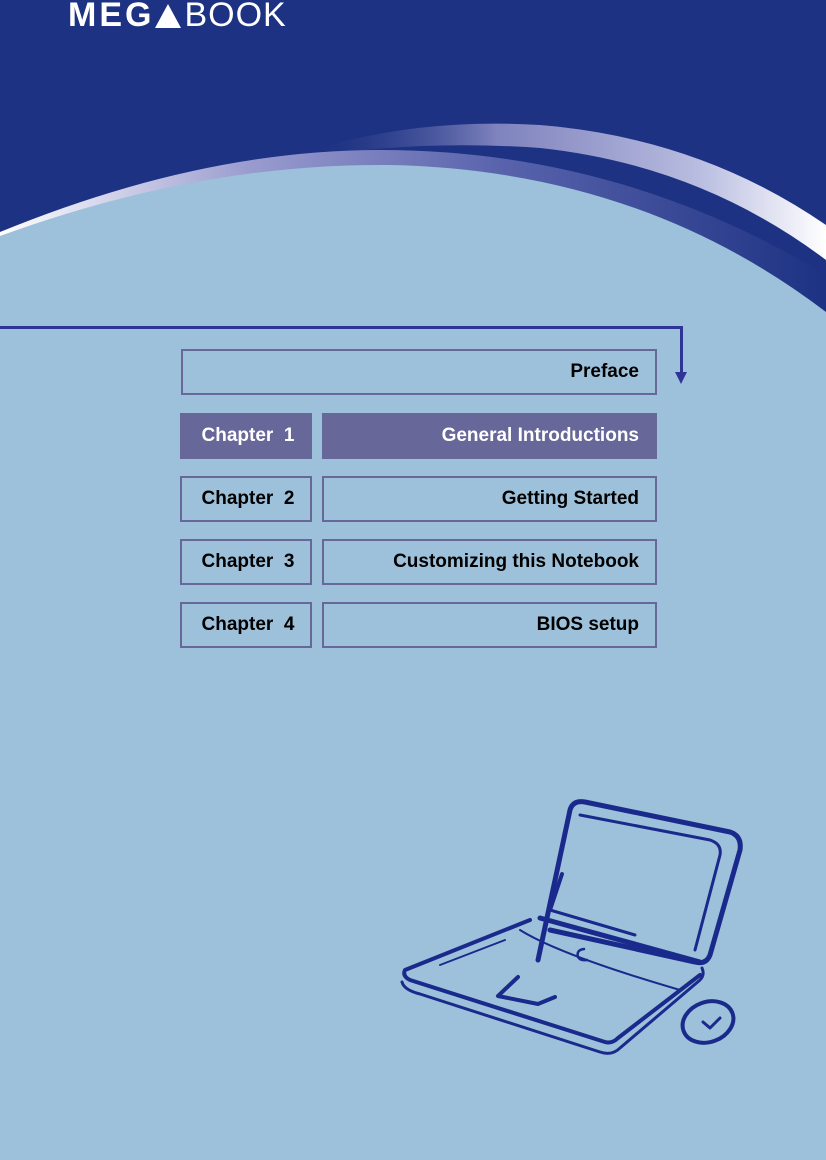 Image resolution: width=826 pixels, height=1160 pixels. Describe the element at coordinates (516, 561) in the screenshot. I see `chapter-title: Customizing this Notebook` at that location.